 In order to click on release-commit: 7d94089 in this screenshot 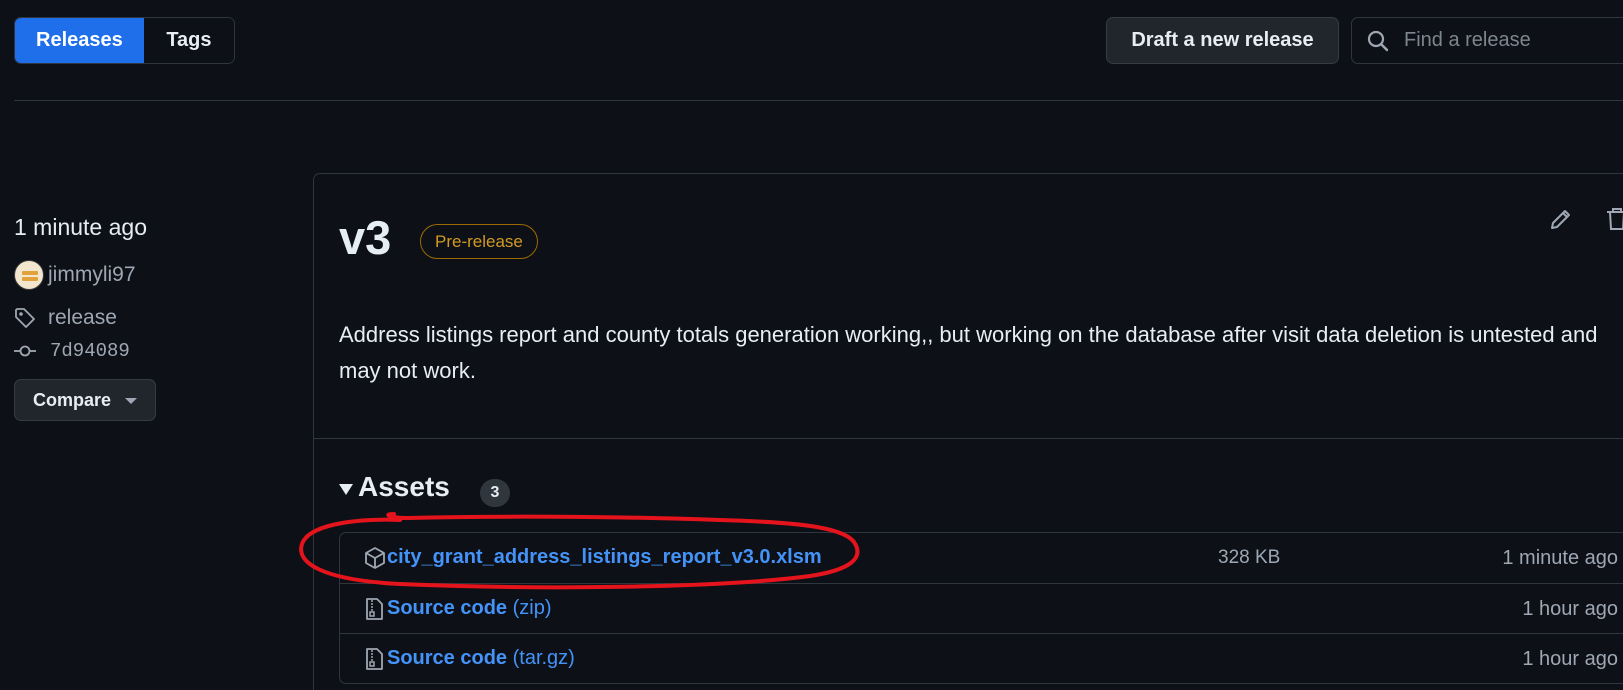, I will do `click(72, 351)`.